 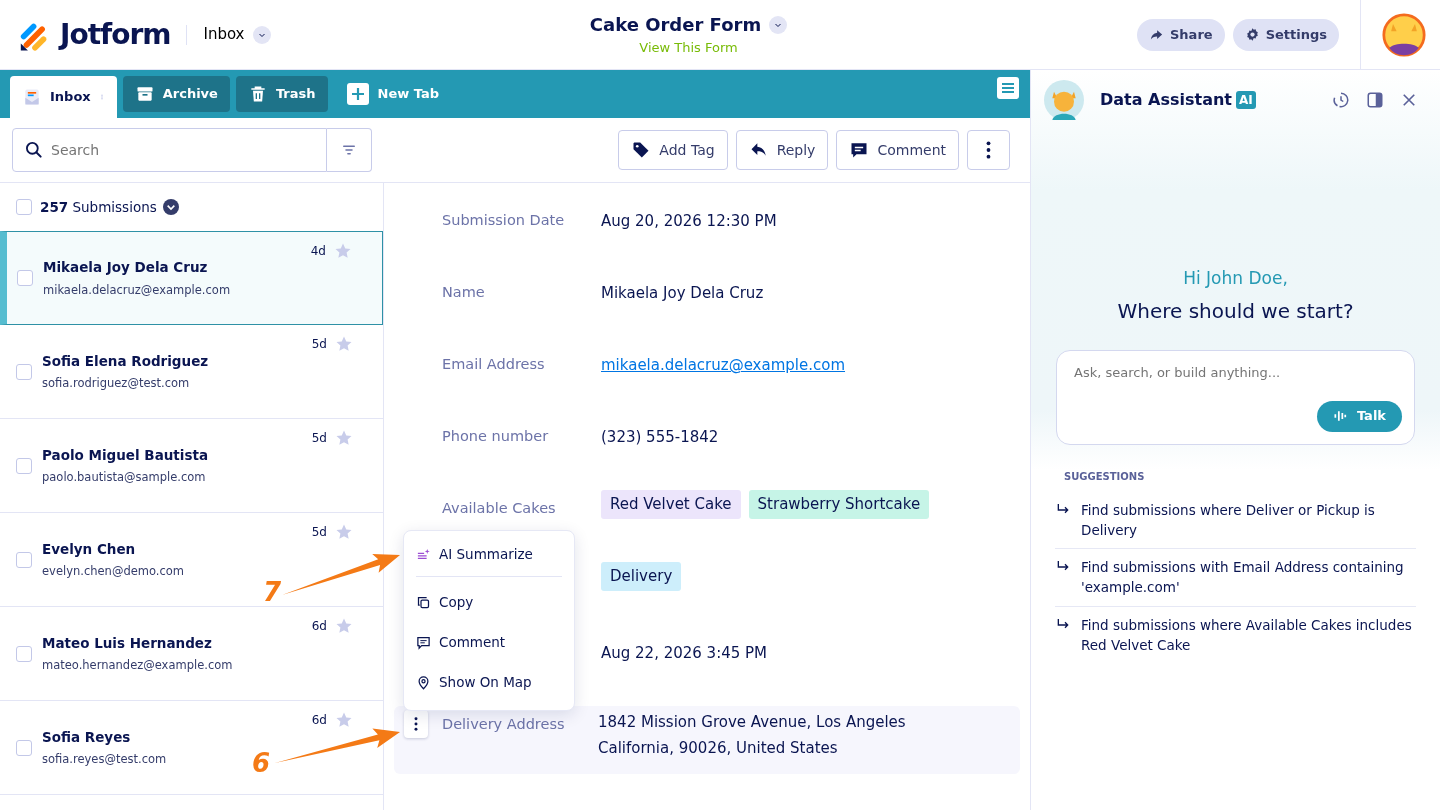 I want to click on field-menu-button, so click(x=416, y=724).